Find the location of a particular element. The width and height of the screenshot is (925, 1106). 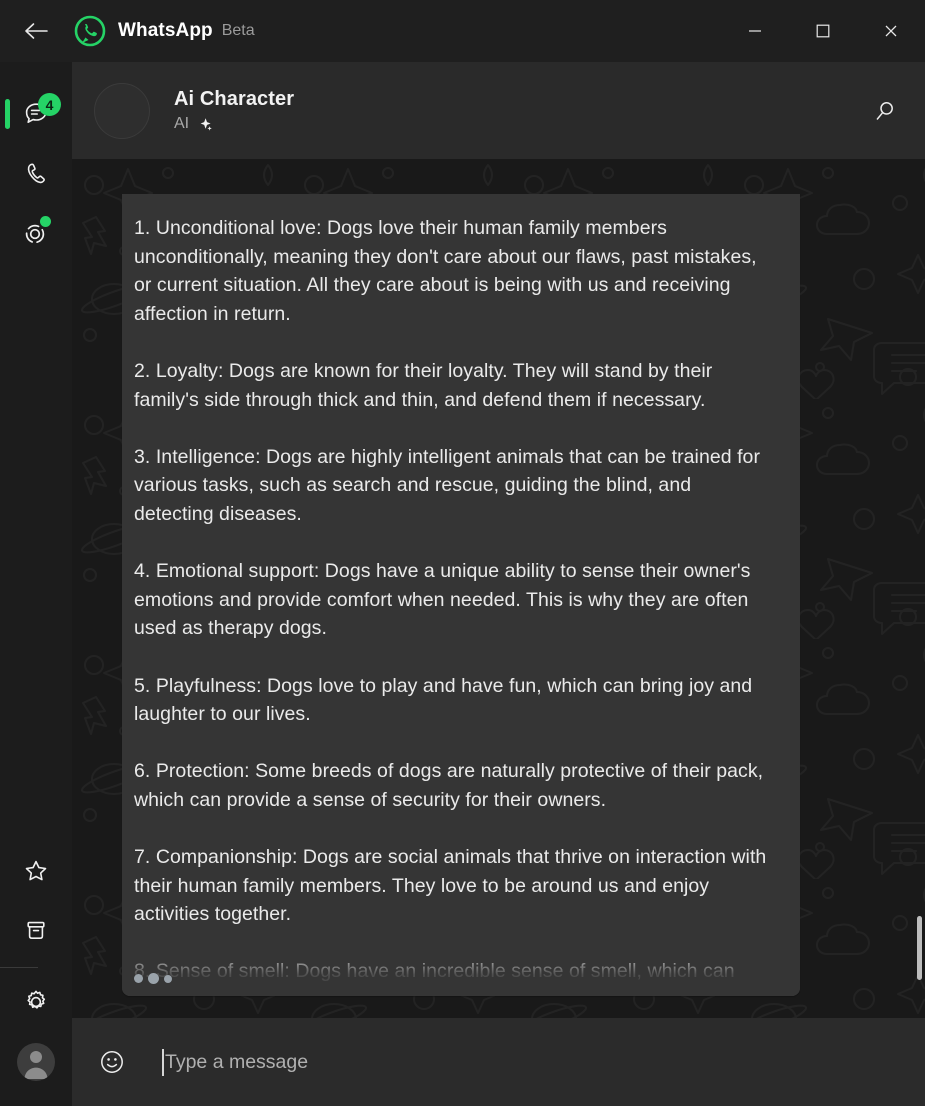

sidebar-item-profile is located at coordinates (36, 1062).